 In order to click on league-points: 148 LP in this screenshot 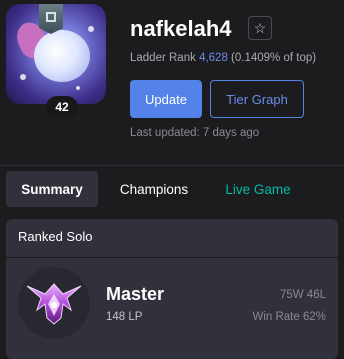, I will do `click(124, 317)`.